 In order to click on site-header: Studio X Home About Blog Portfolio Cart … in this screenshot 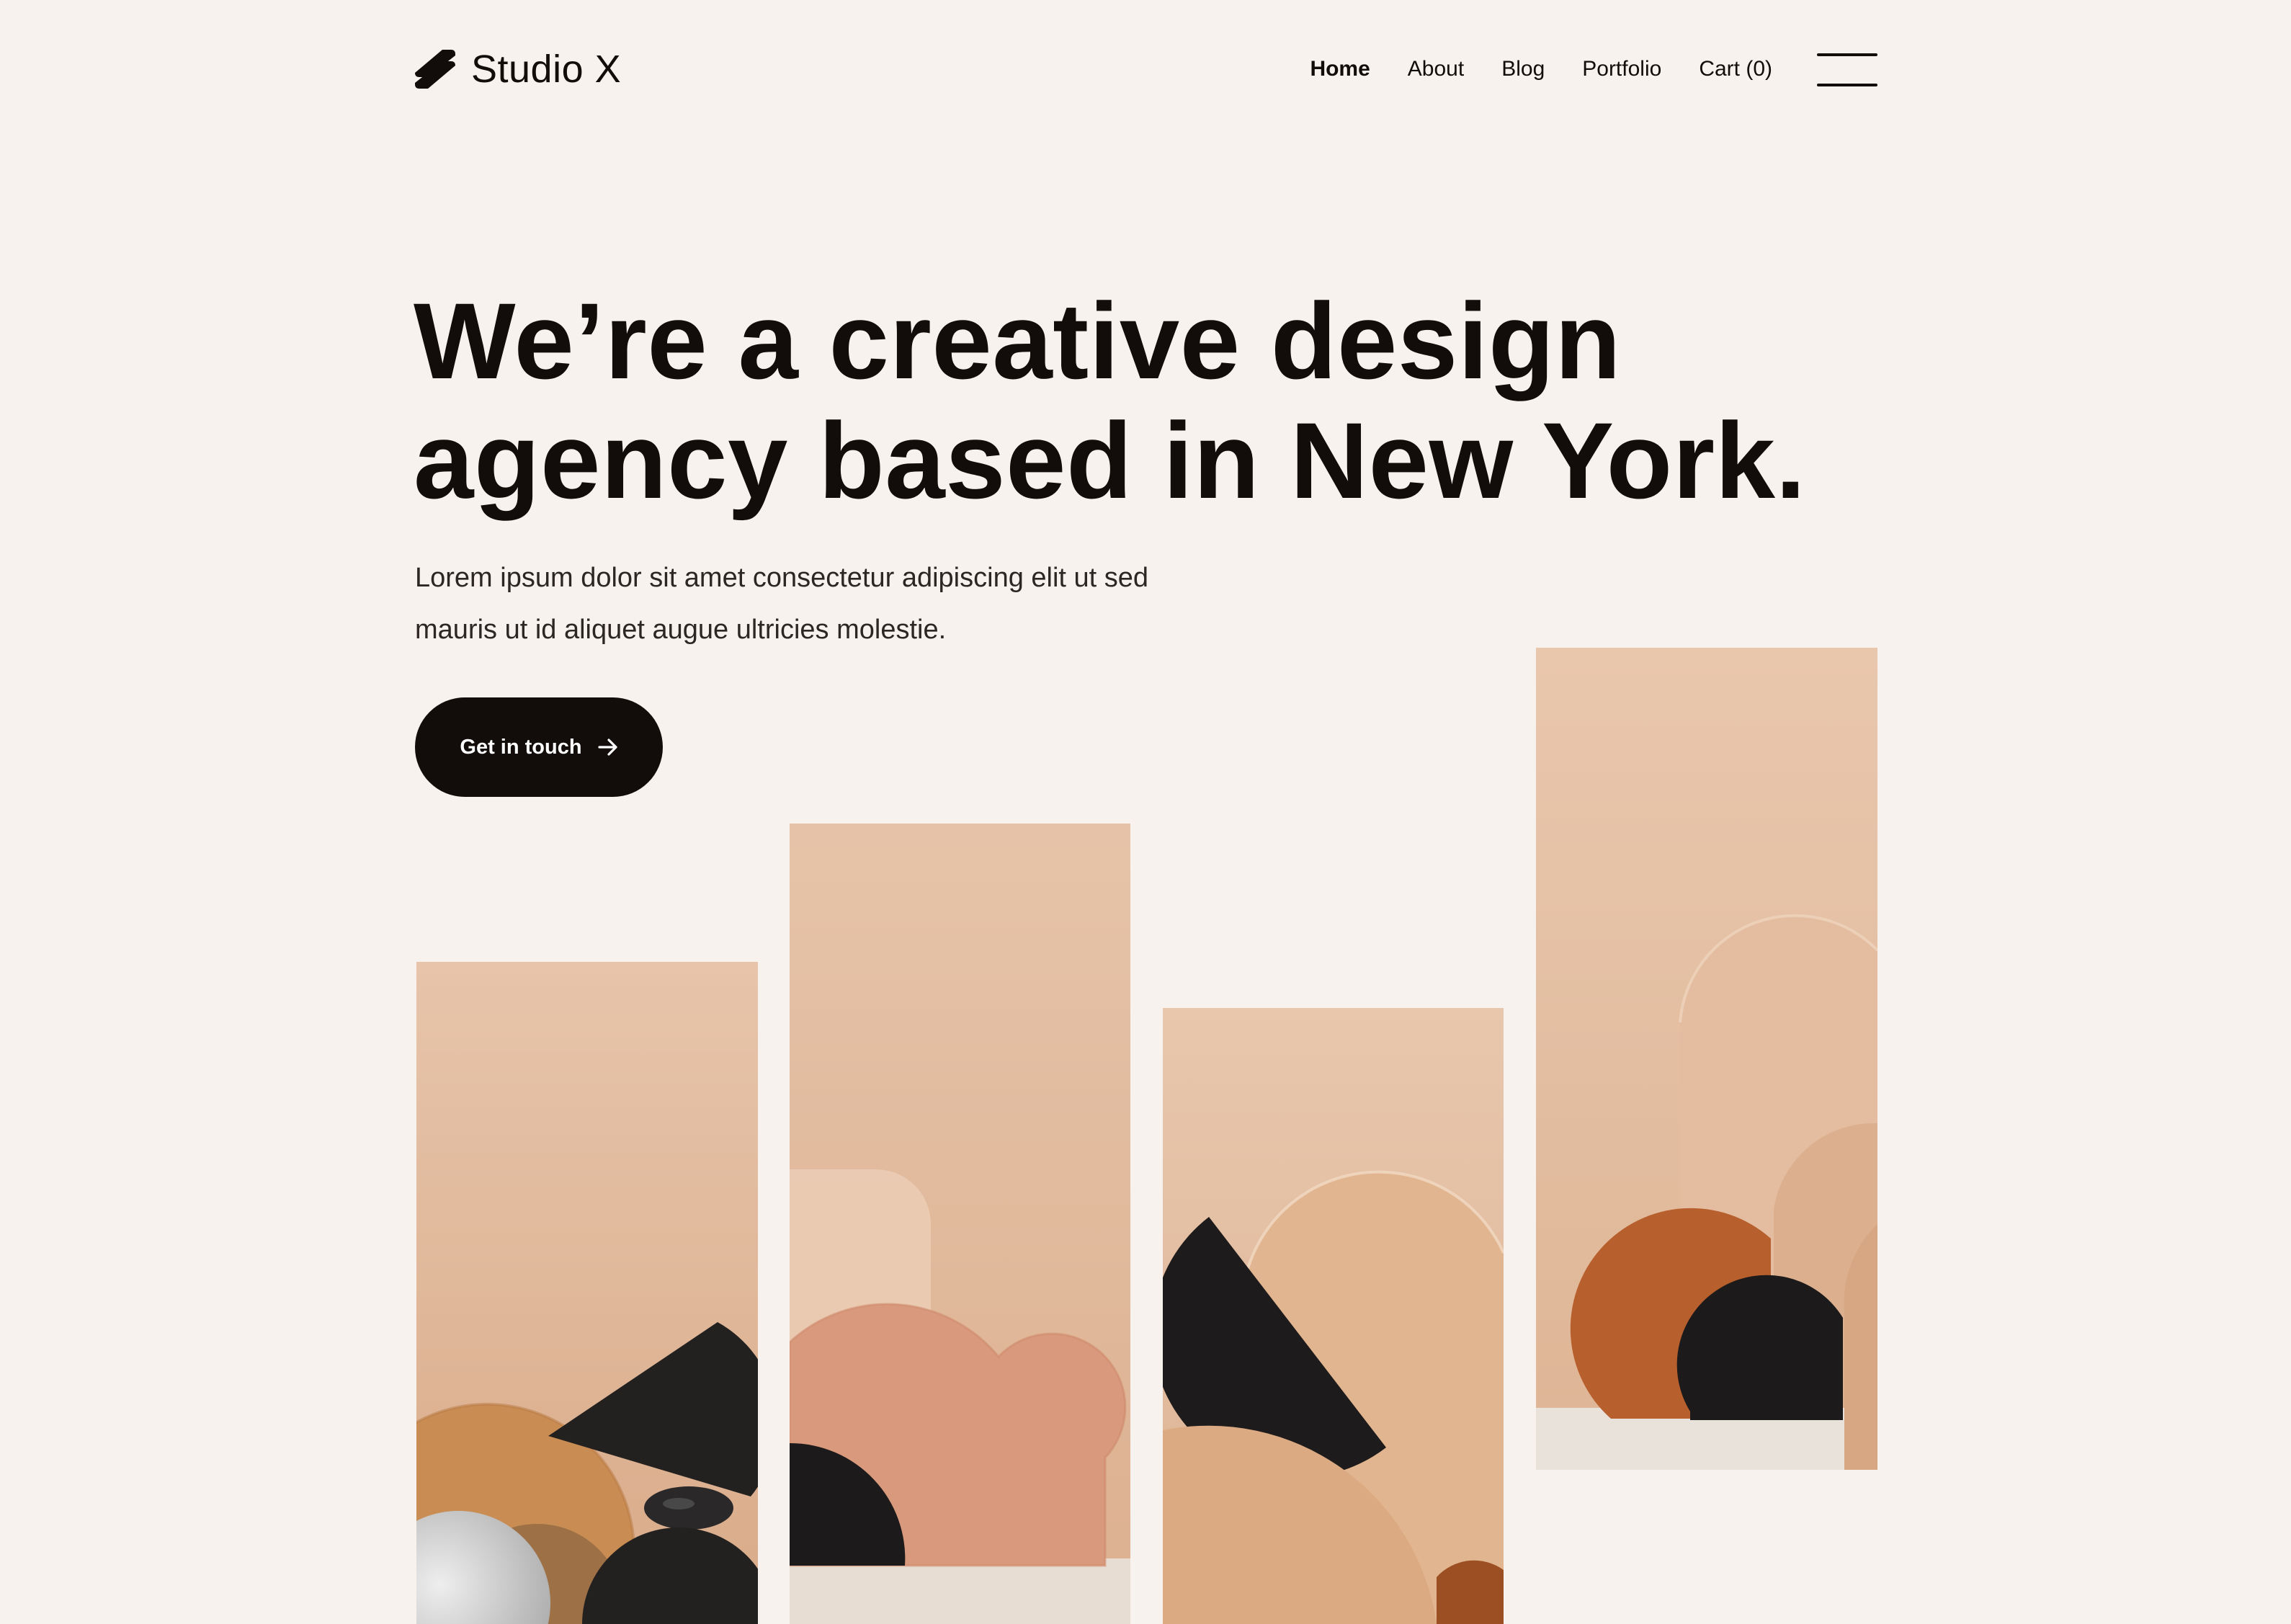, I will do `click(1146, 69)`.